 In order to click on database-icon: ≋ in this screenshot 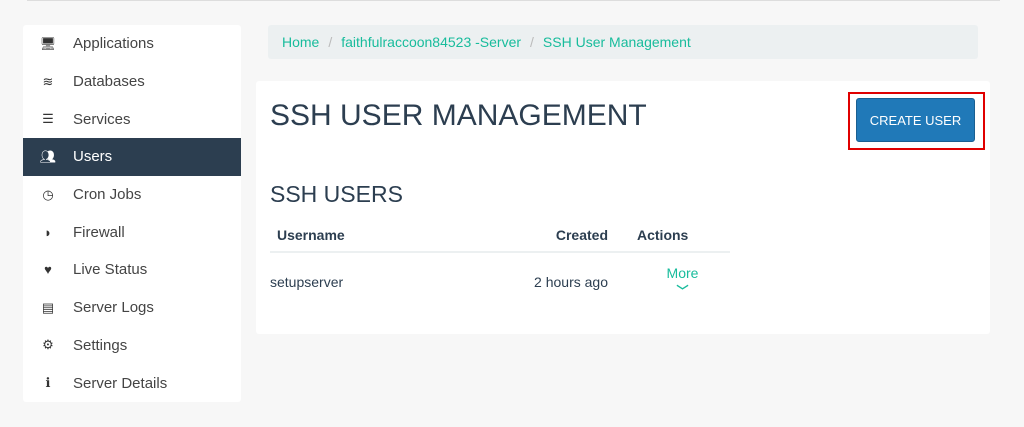, I will do `click(48, 81)`.